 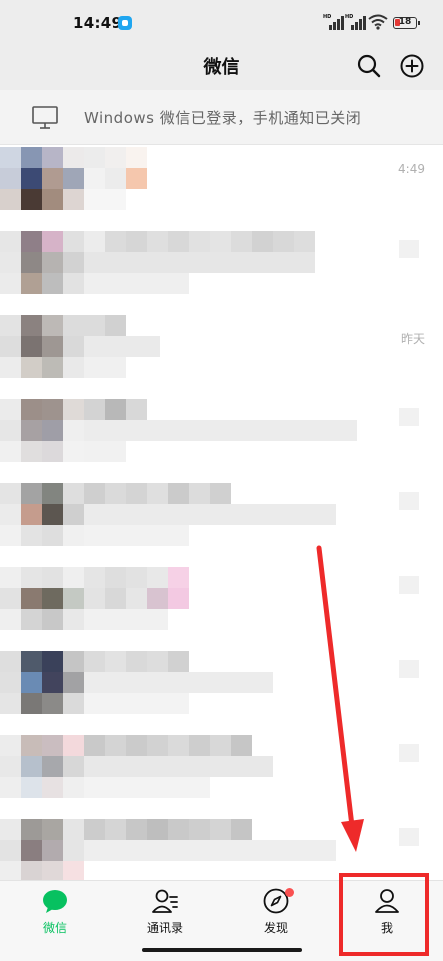 I want to click on tab-label: 发现, so click(x=275, y=928).